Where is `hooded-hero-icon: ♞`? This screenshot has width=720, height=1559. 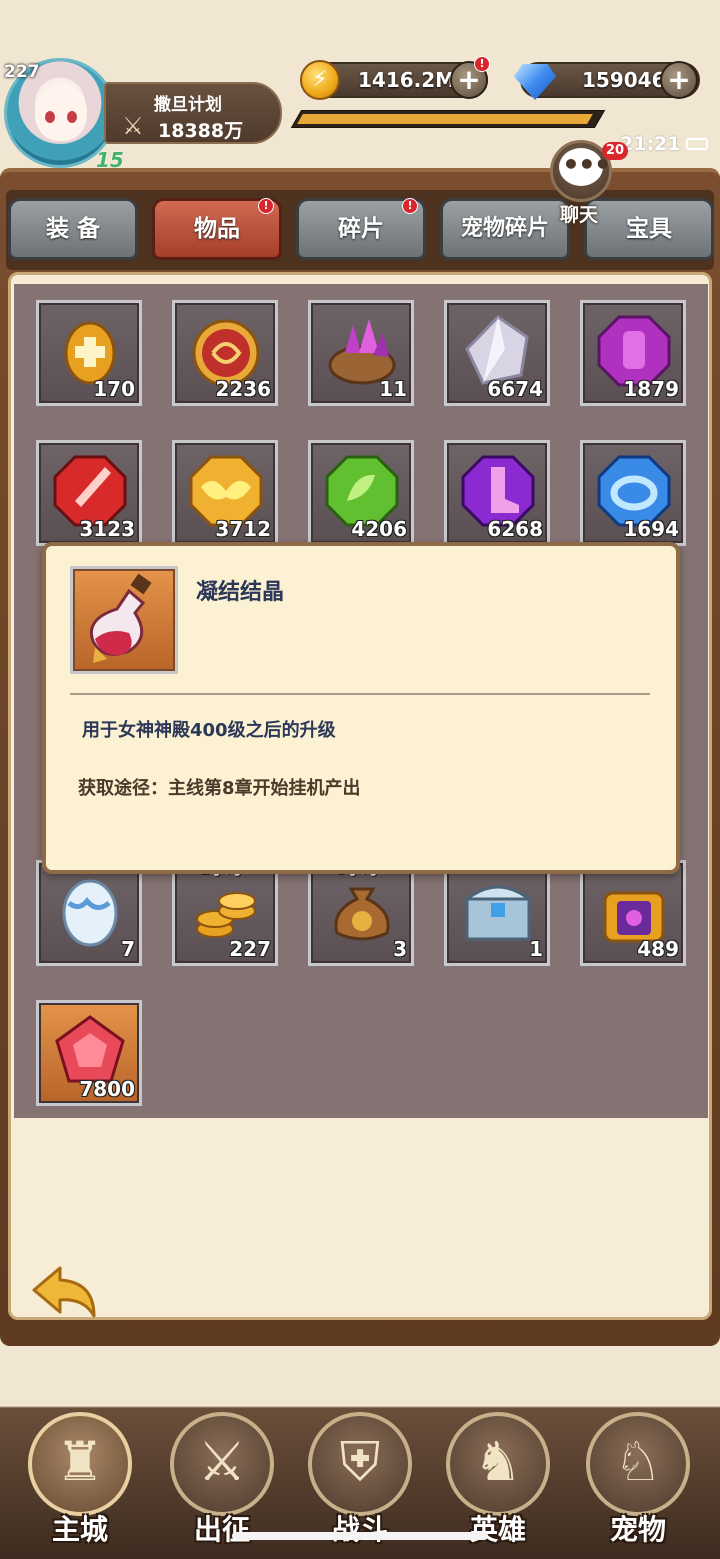 hooded-hero-icon: ♞ is located at coordinates (498, 1461).